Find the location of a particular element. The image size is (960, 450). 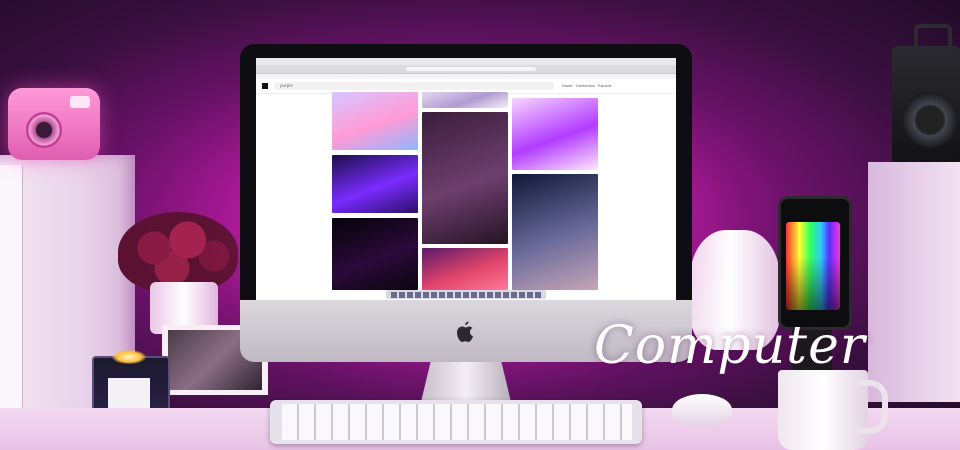

mug-handle is located at coordinates (873, 407).